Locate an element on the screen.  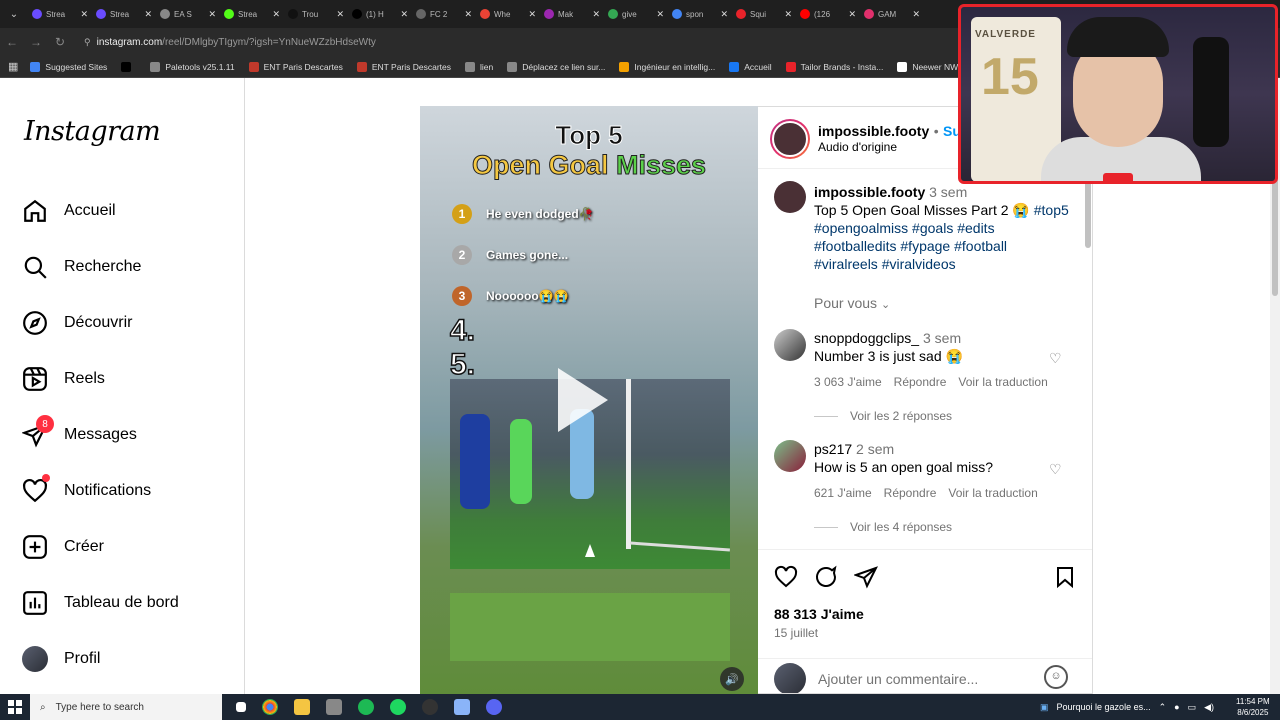
browser-tab: (126 ✕ is located at coordinates (828, 14).